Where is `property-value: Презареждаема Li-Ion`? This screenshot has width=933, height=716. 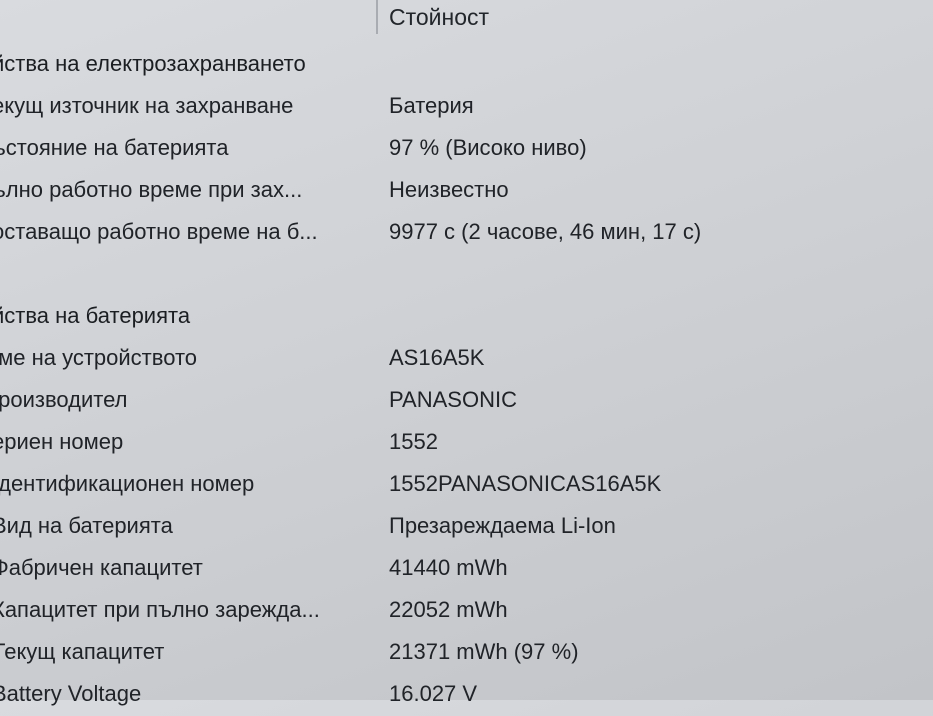
property-value: Презареждаема Li-Ion is located at coordinates (502, 525).